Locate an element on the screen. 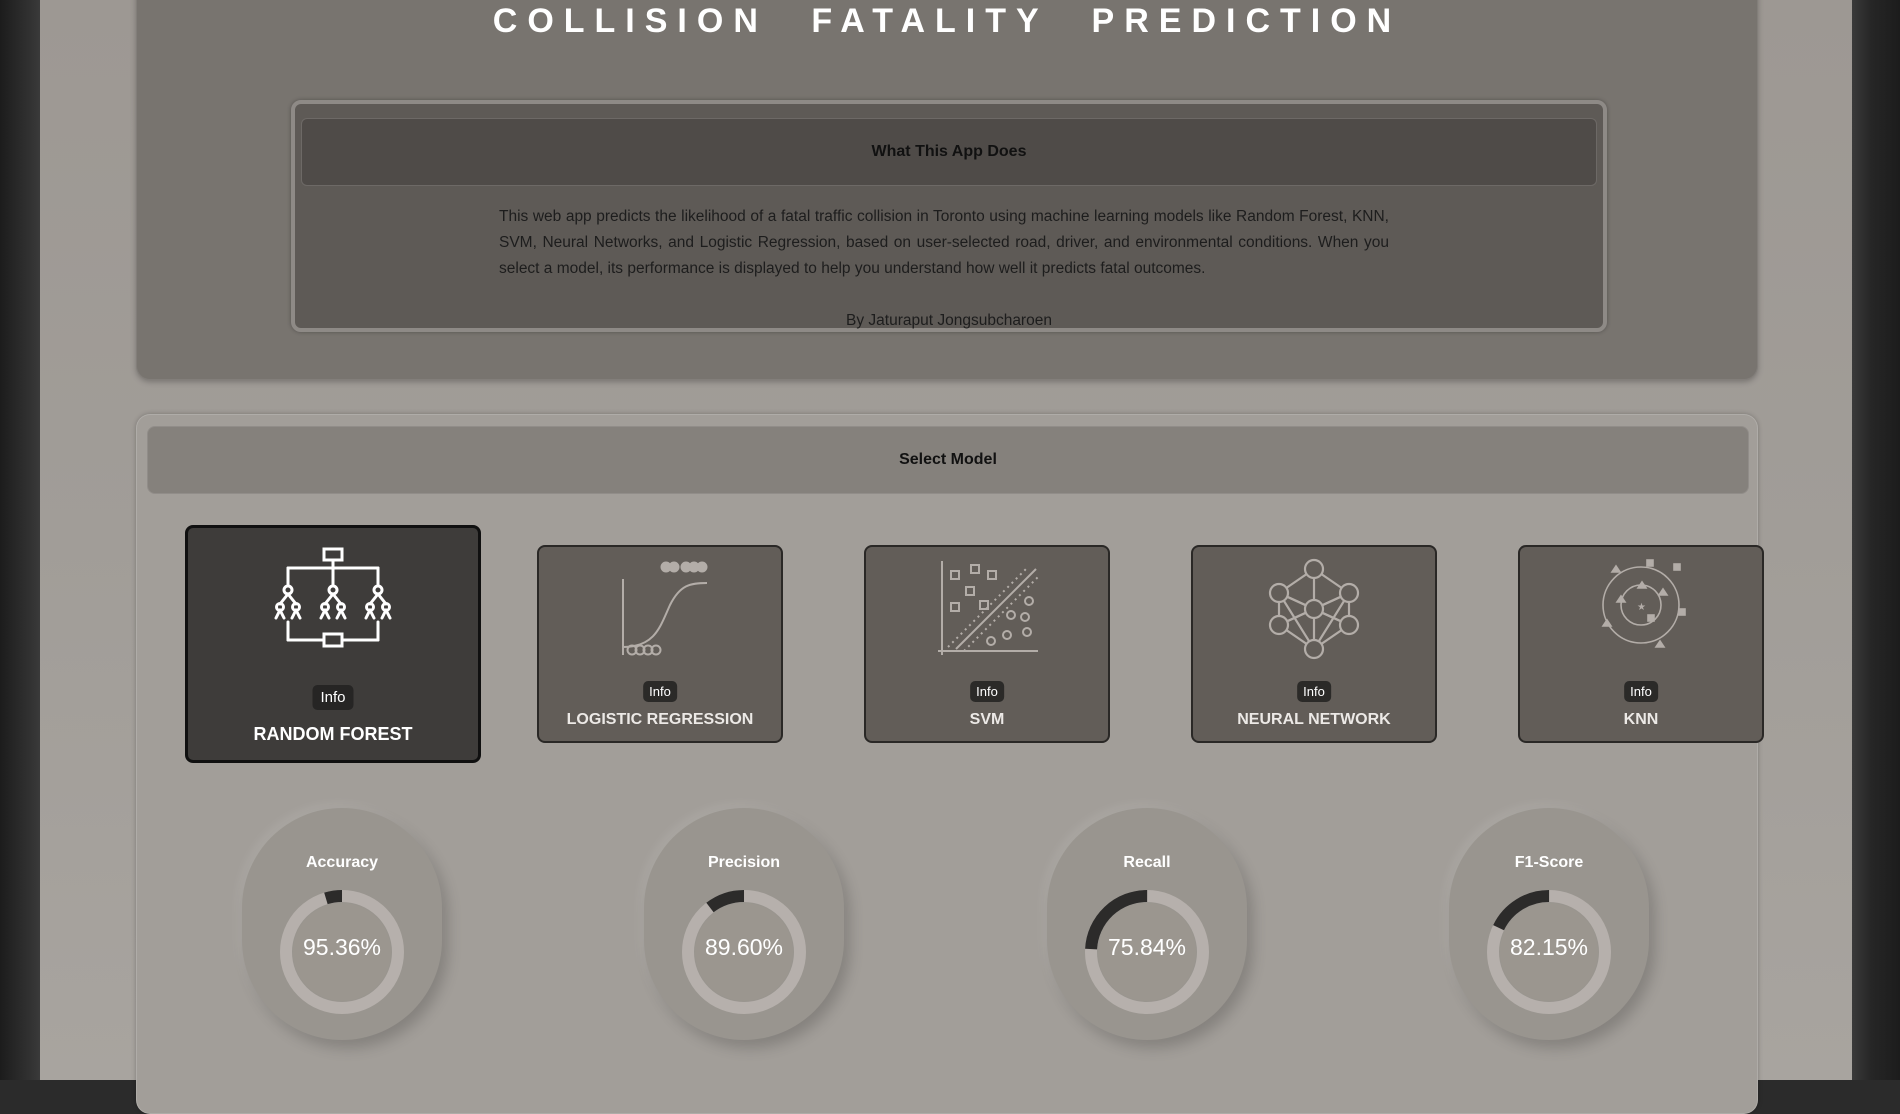 Image resolution: width=1900 pixels, height=1114 pixels. metric-label: Accuracy is located at coordinates (342, 862).